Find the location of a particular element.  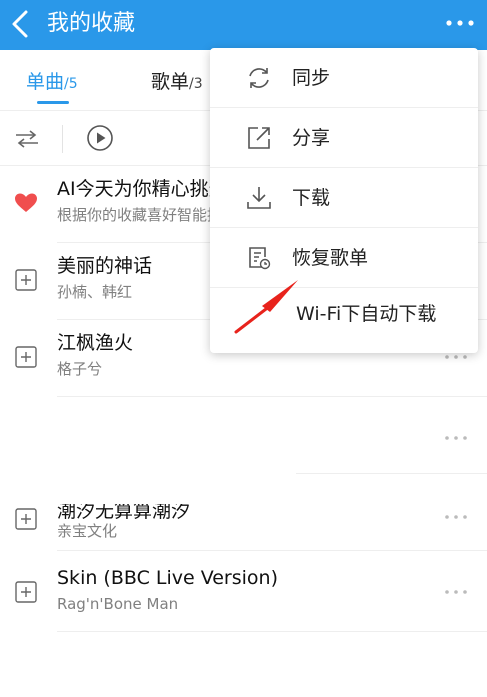

song-artist: Rag'n'Bone Man is located at coordinates (118, 604).